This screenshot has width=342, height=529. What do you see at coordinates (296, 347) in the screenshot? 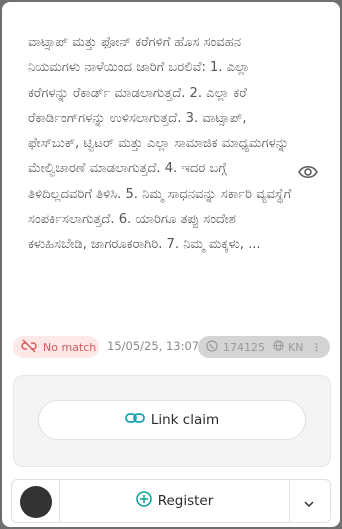
I see `language-code: KN` at bounding box center [296, 347].